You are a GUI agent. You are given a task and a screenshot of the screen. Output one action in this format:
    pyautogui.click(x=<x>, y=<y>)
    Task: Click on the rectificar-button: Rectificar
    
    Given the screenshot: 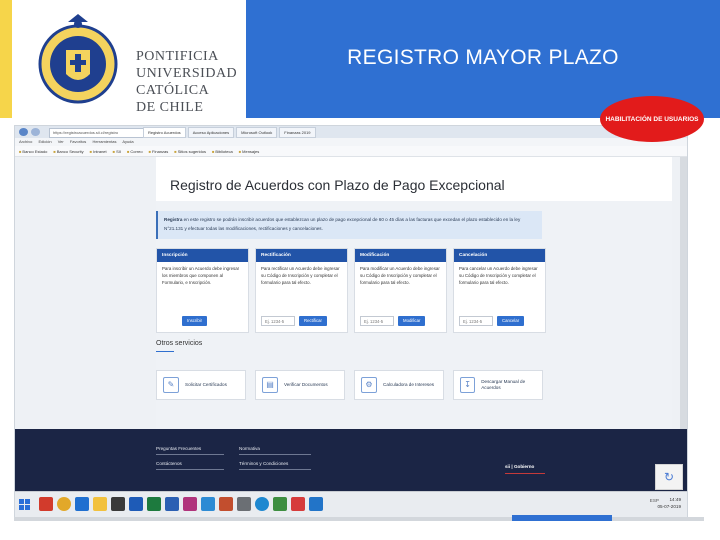 What is the action you would take?
    pyautogui.click(x=313, y=321)
    